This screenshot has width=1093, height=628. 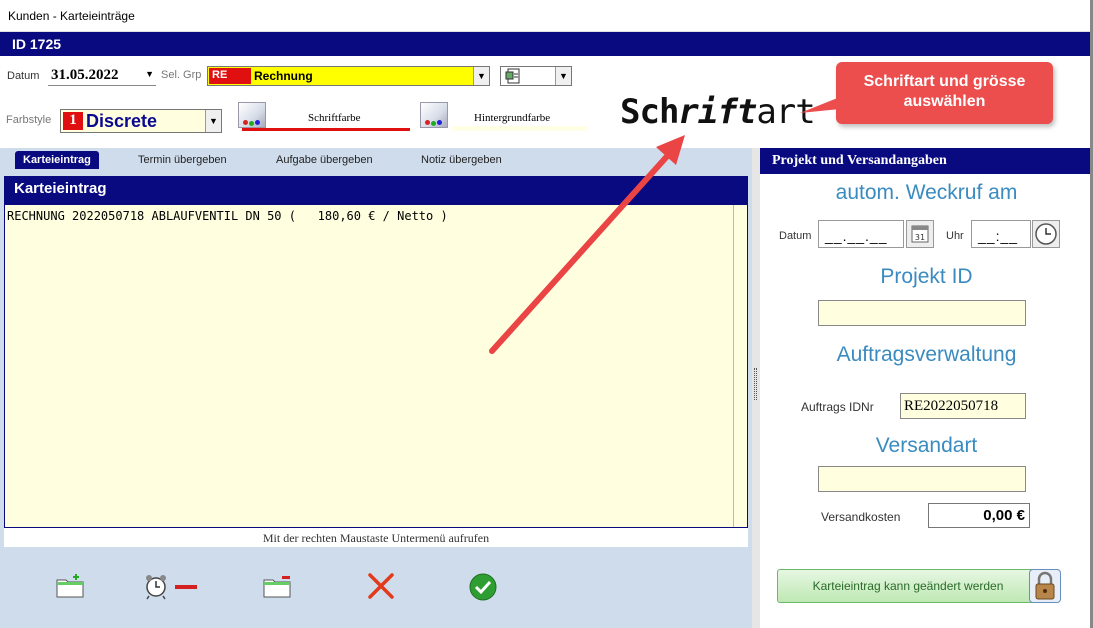 I want to click on uhr-mask: __:__, so click(x=998, y=236).